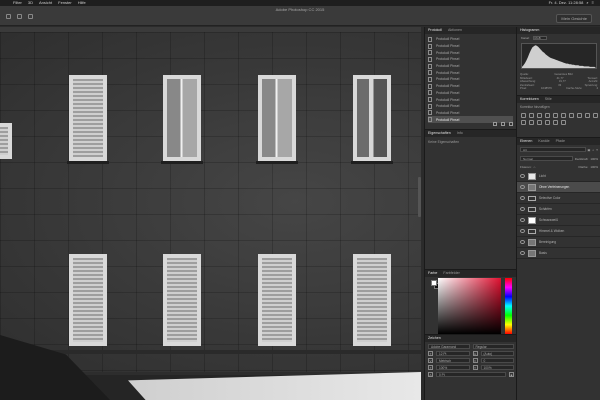 This screenshot has width=600, height=400. Describe the element at coordinates (594, 167) in the screenshot. I see `fill-field: 100%` at that location.